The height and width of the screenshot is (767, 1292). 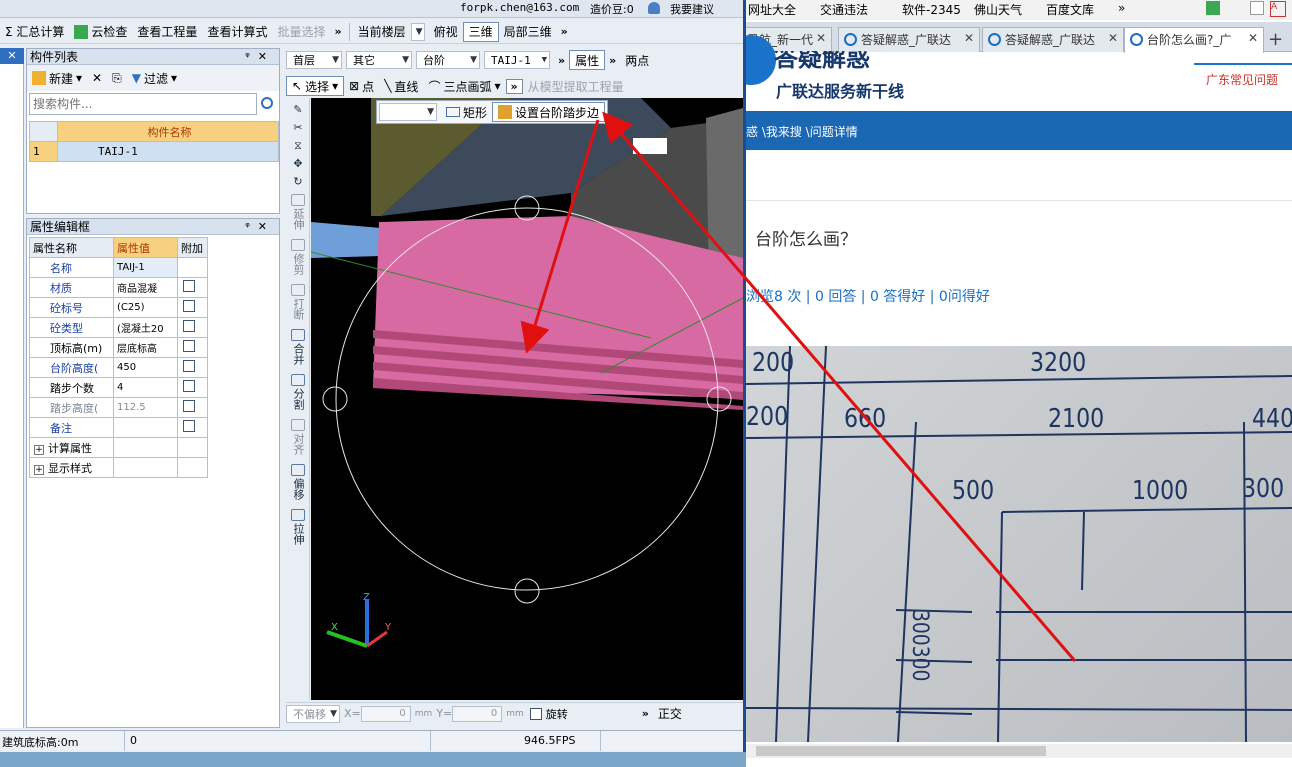 I want to click on rectangle-button: 矩形, so click(x=466, y=112).